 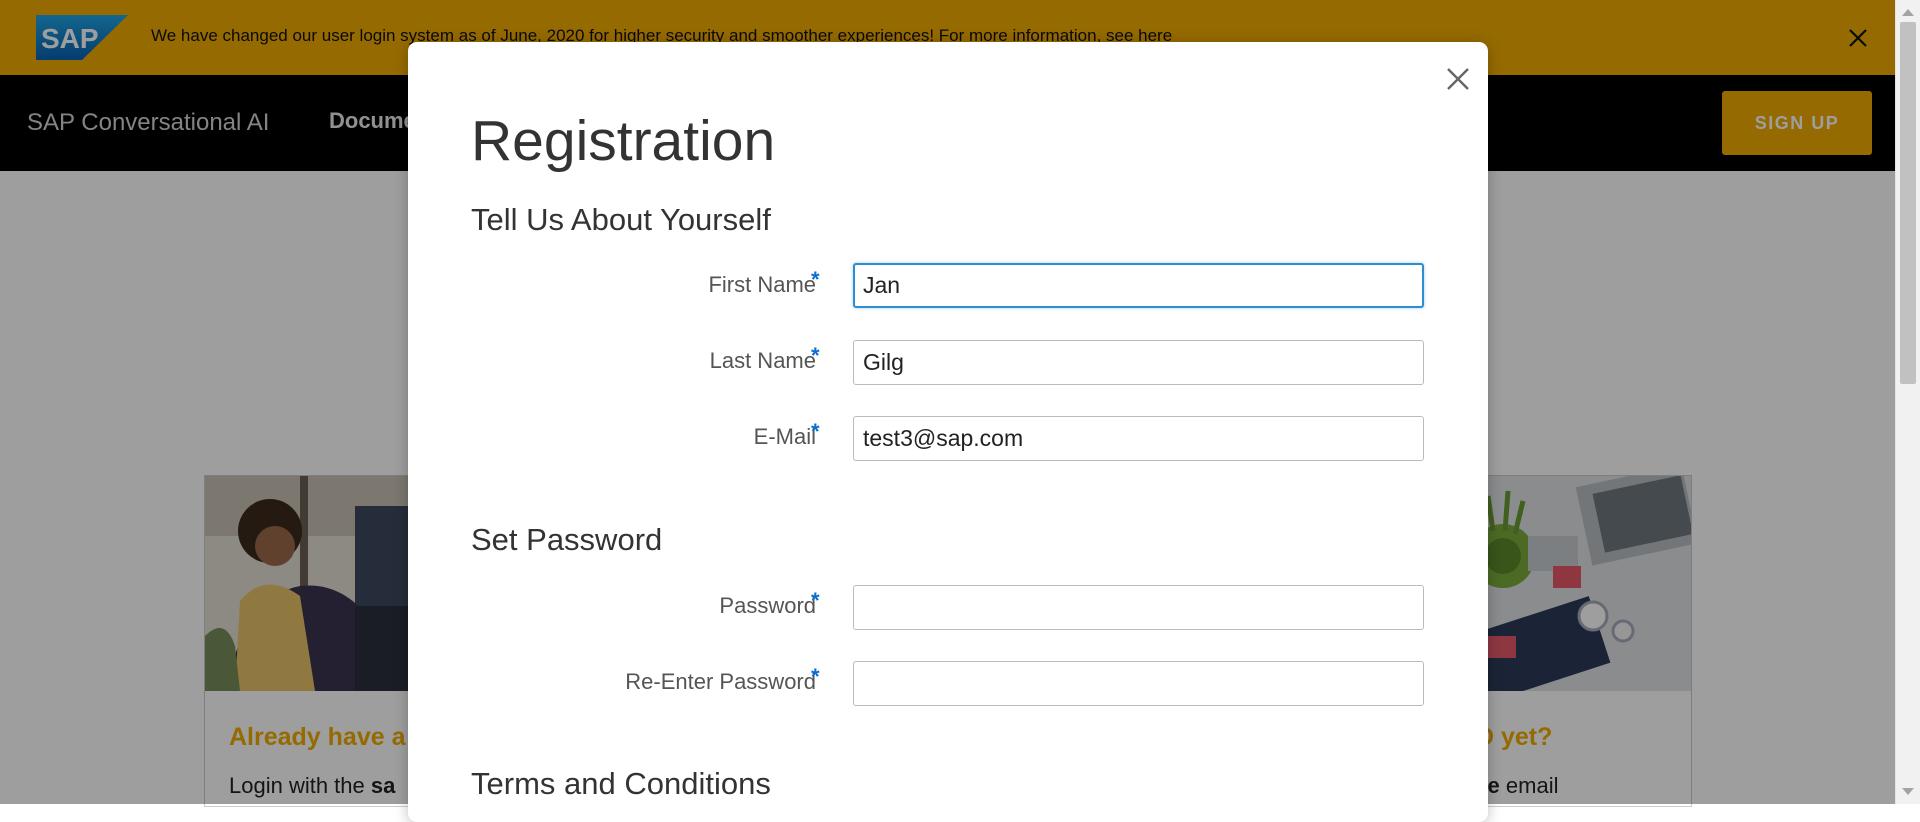 I want to click on scroll-up-arrow-icon, so click(x=1908, y=12).